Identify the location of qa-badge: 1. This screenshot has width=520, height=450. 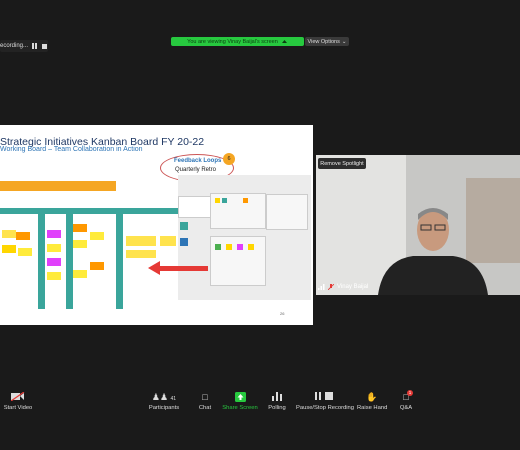
(410, 393).